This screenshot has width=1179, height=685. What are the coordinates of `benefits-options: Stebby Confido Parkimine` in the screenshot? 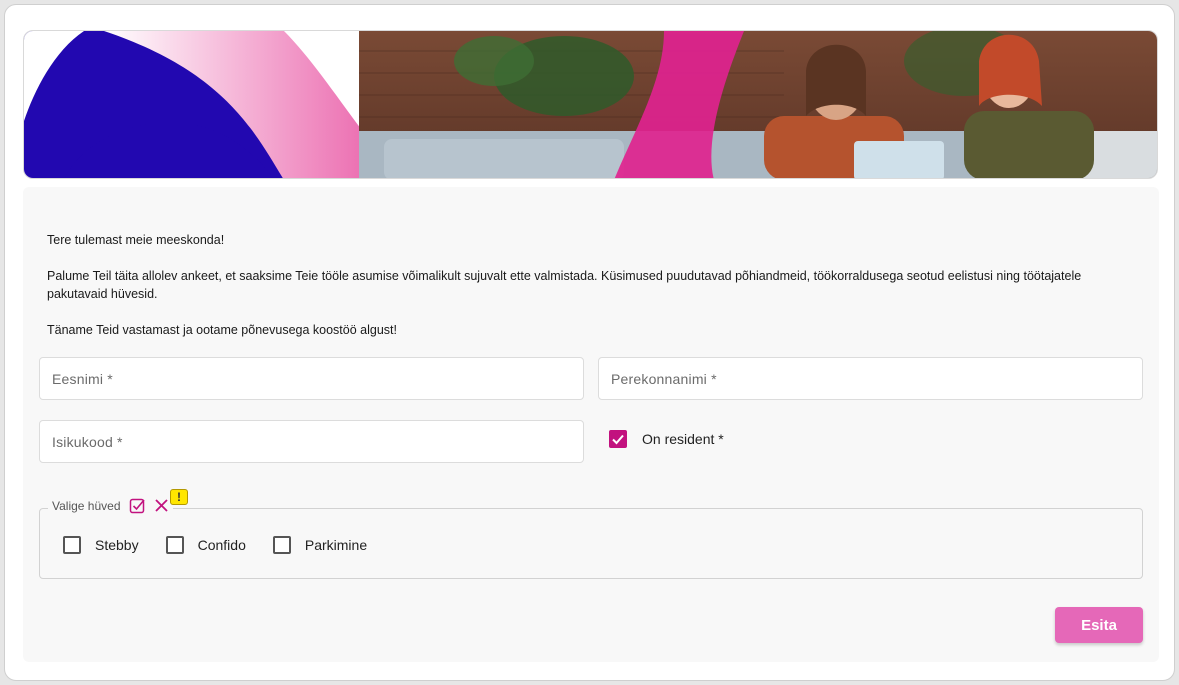 It's located at (228, 545).